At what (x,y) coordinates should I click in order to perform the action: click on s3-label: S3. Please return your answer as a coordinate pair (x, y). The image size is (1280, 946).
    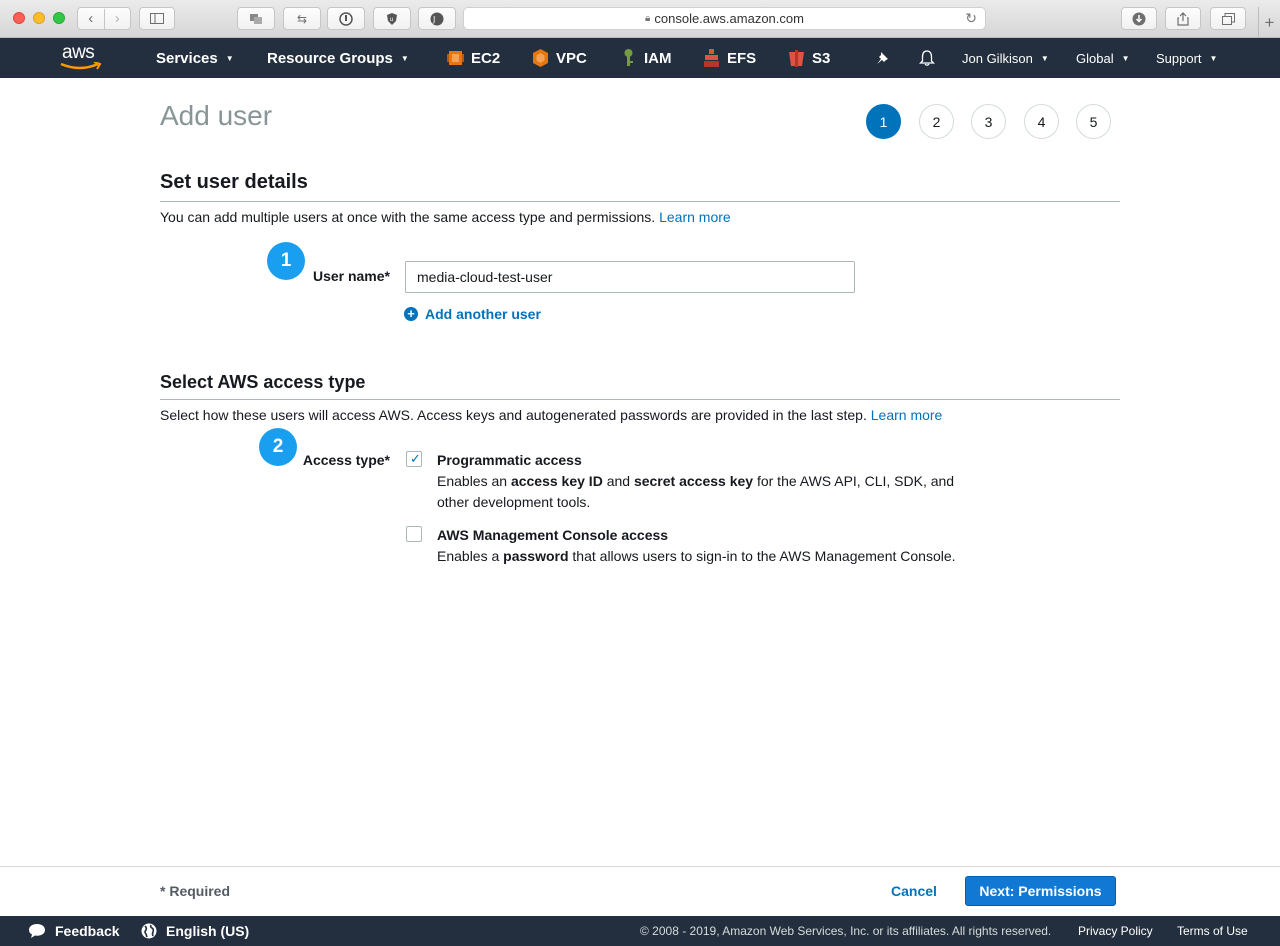
    Looking at the image, I should click on (821, 58).